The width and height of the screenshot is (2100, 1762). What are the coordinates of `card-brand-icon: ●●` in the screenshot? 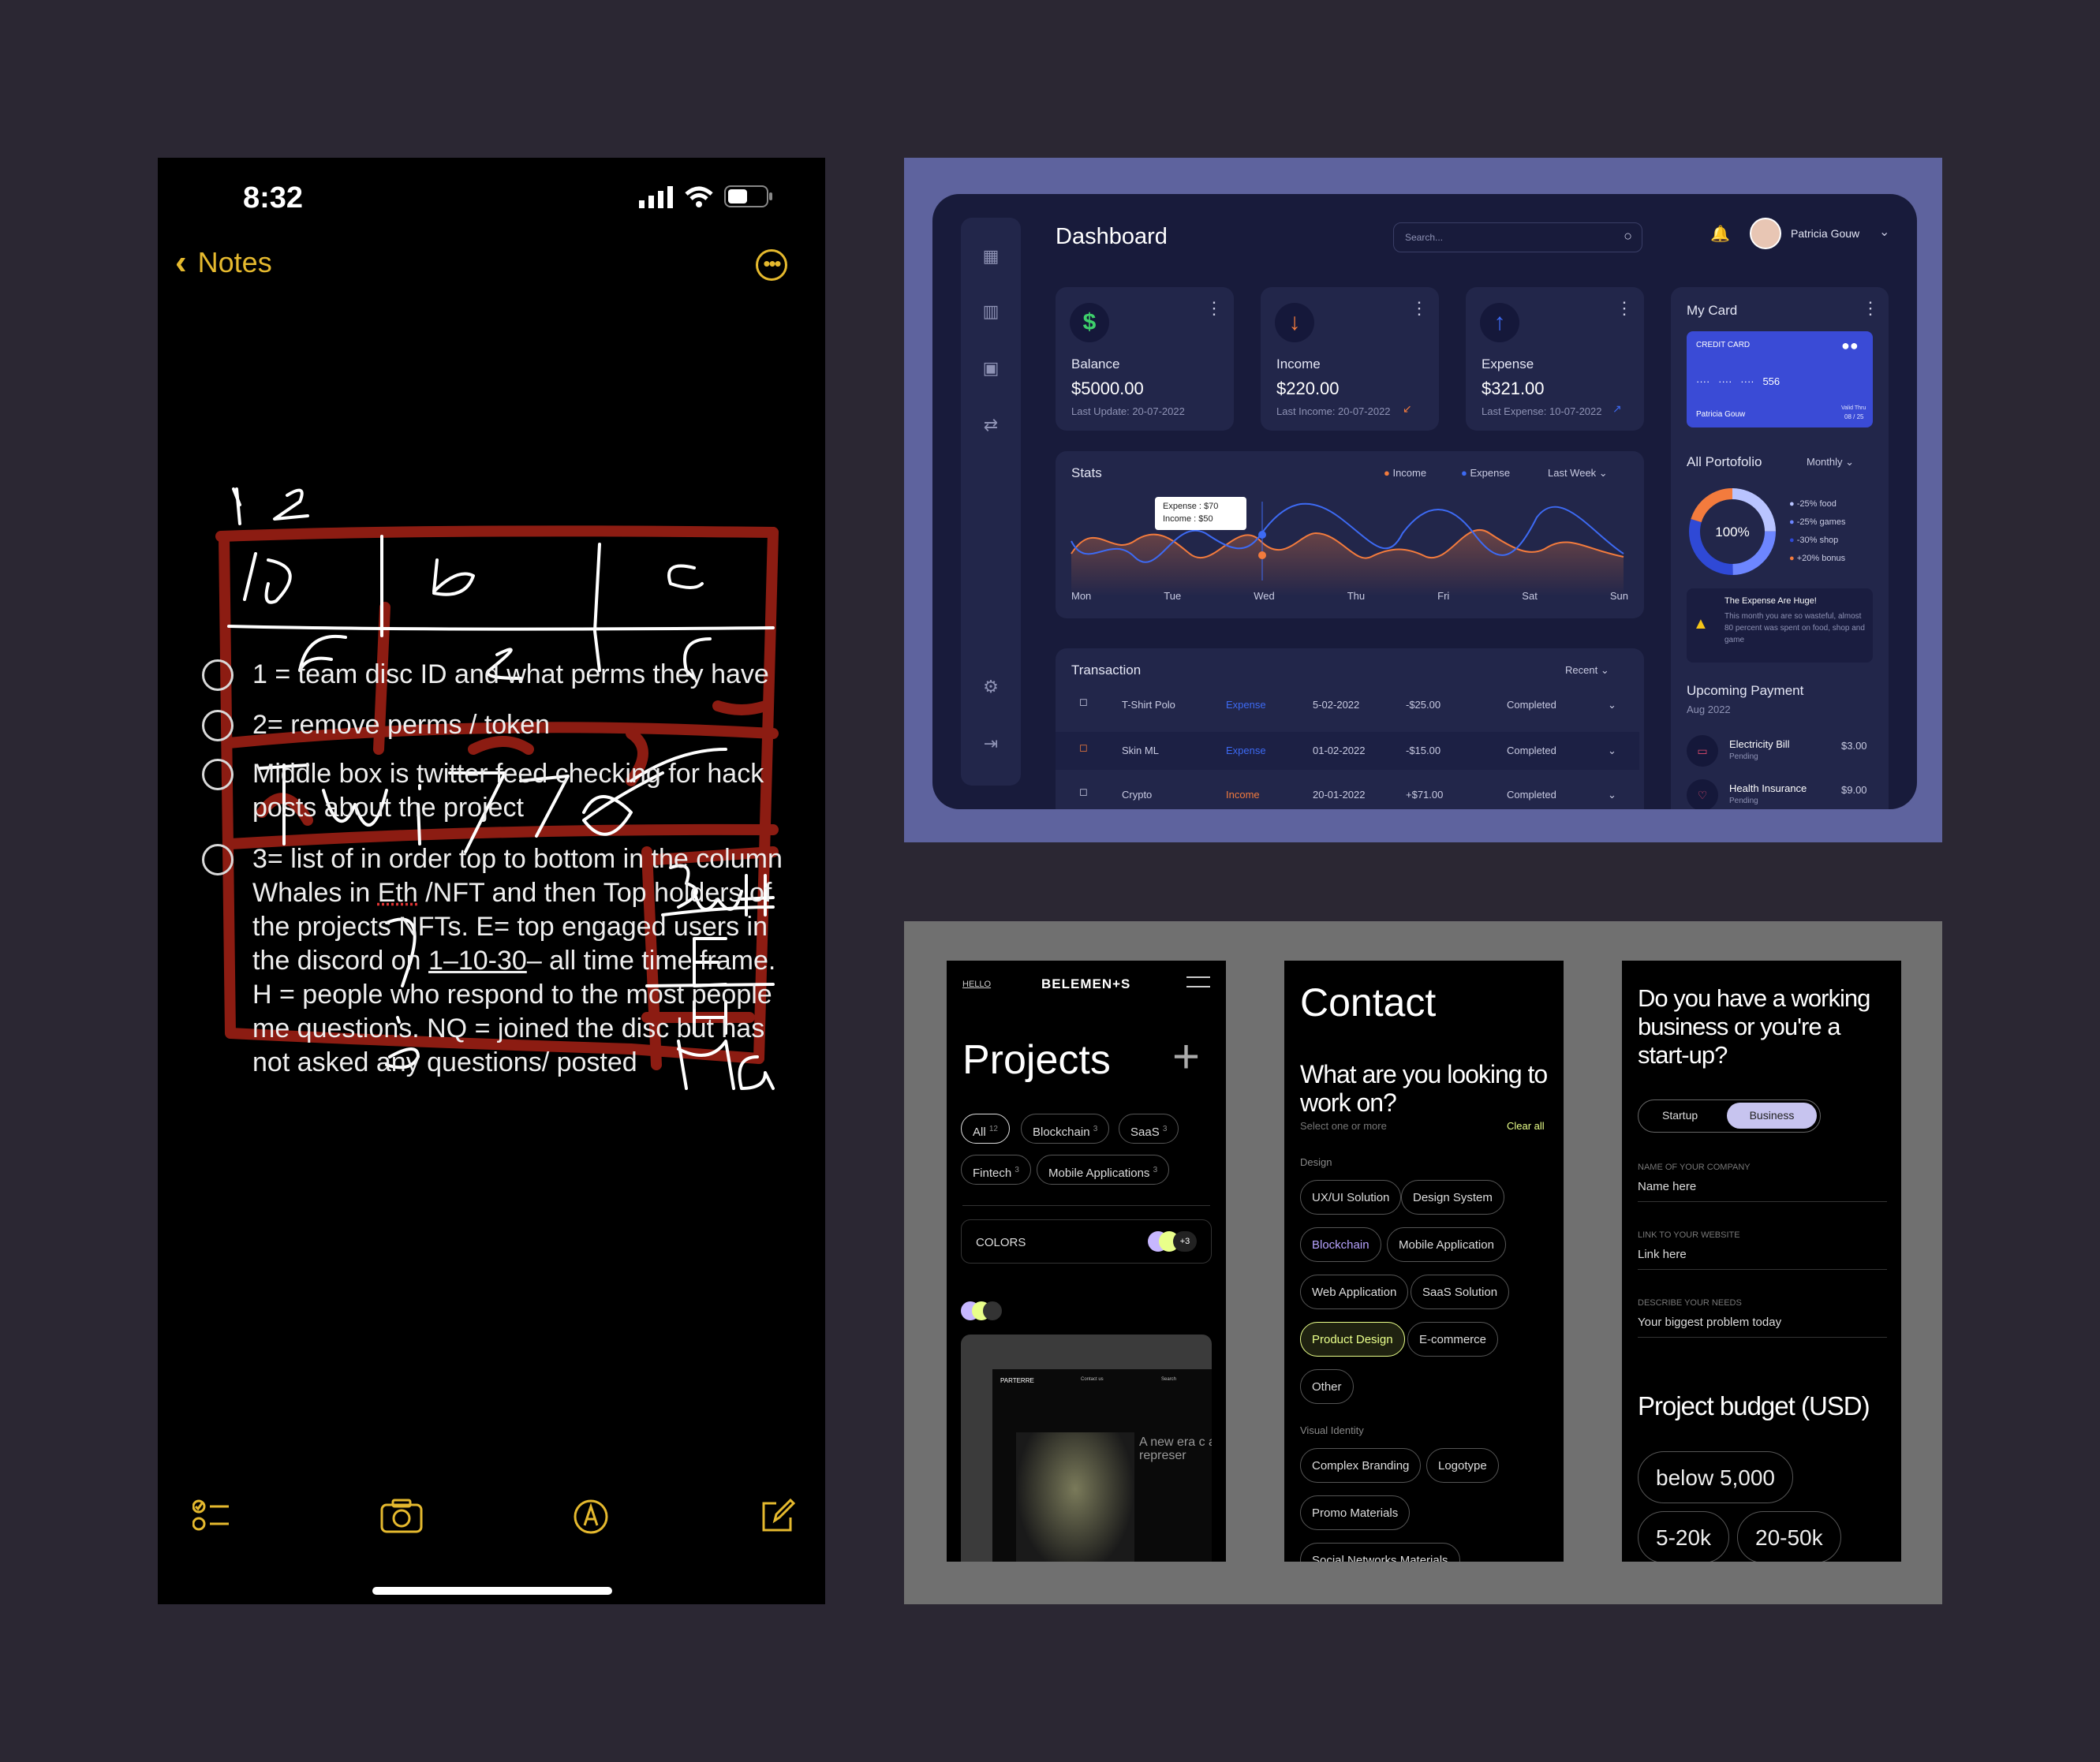 It's located at (1850, 345).